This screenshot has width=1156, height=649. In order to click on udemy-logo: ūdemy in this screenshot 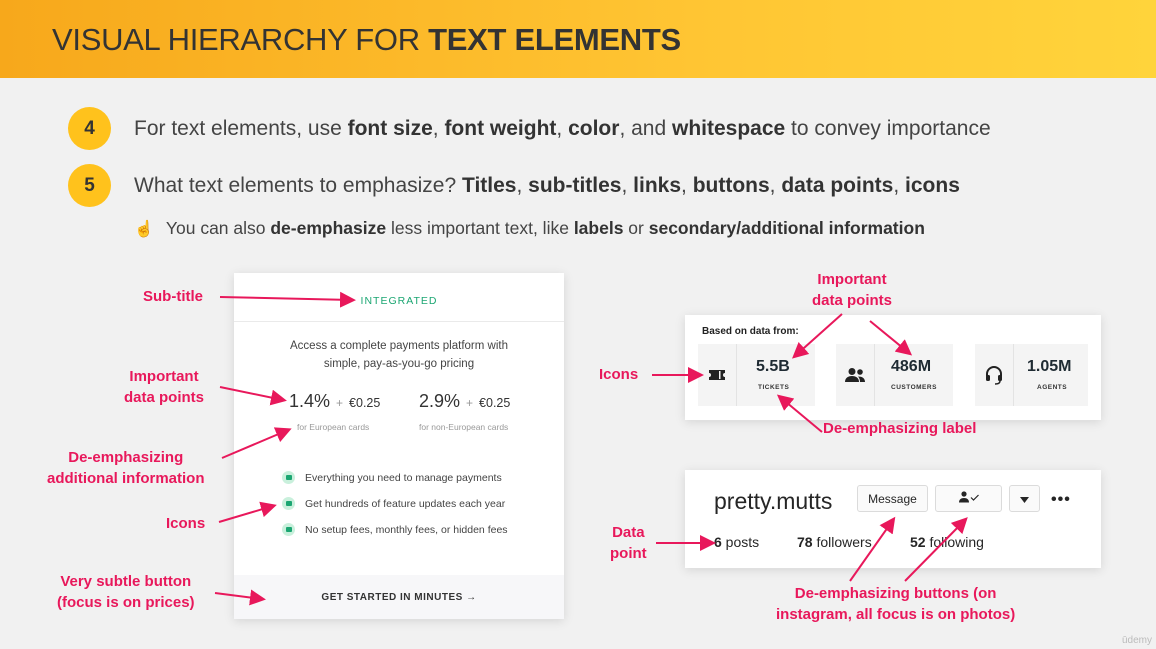, I will do `click(1136, 640)`.